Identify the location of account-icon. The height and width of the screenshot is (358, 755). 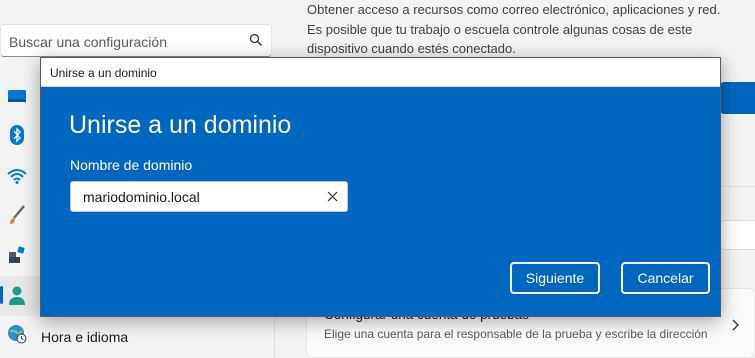
(17, 295).